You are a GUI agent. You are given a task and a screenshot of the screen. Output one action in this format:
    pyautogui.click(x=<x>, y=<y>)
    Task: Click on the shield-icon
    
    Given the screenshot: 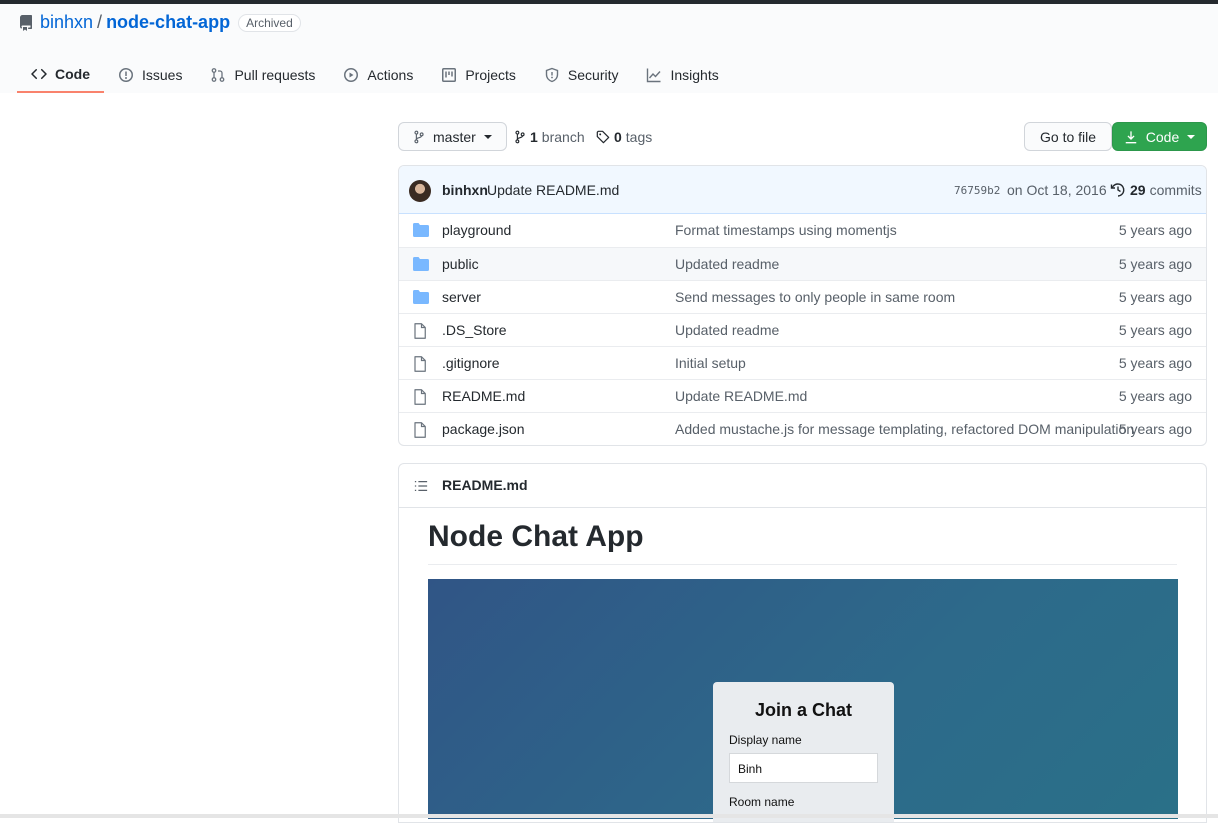 What is the action you would take?
    pyautogui.click(x=552, y=75)
    